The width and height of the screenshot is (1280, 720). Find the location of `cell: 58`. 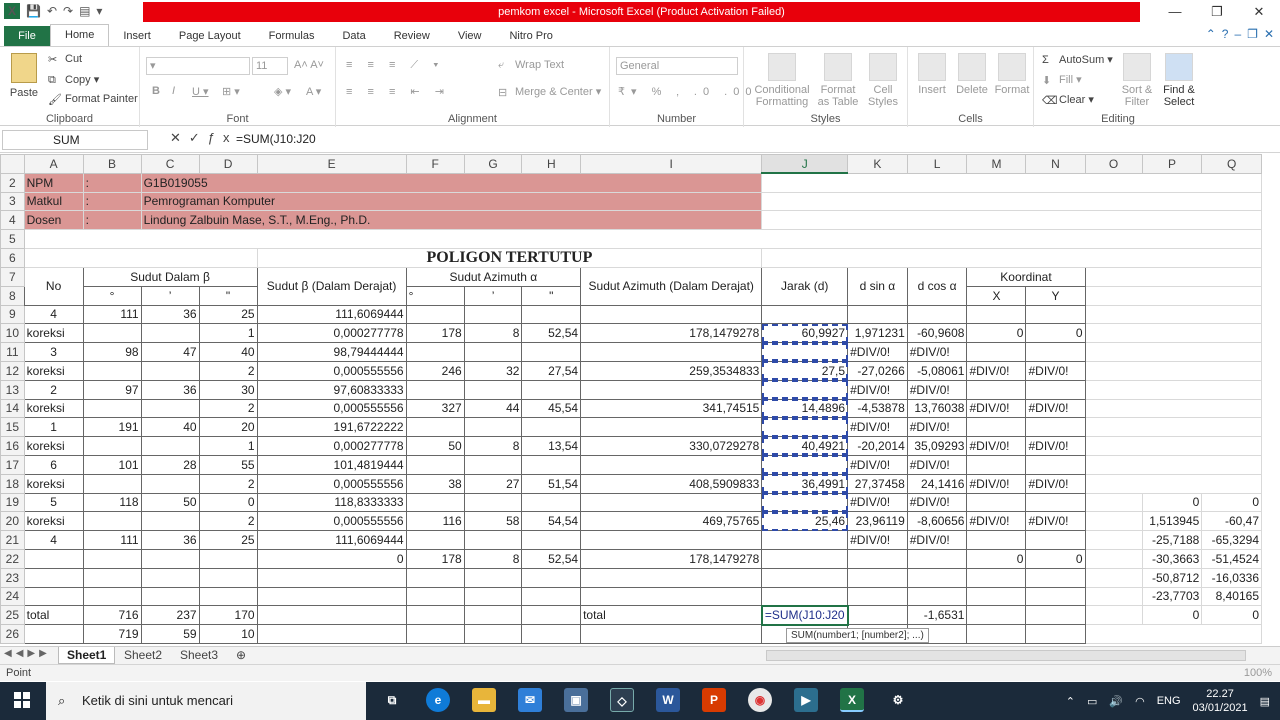

cell: 58 is located at coordinates (493, 521).